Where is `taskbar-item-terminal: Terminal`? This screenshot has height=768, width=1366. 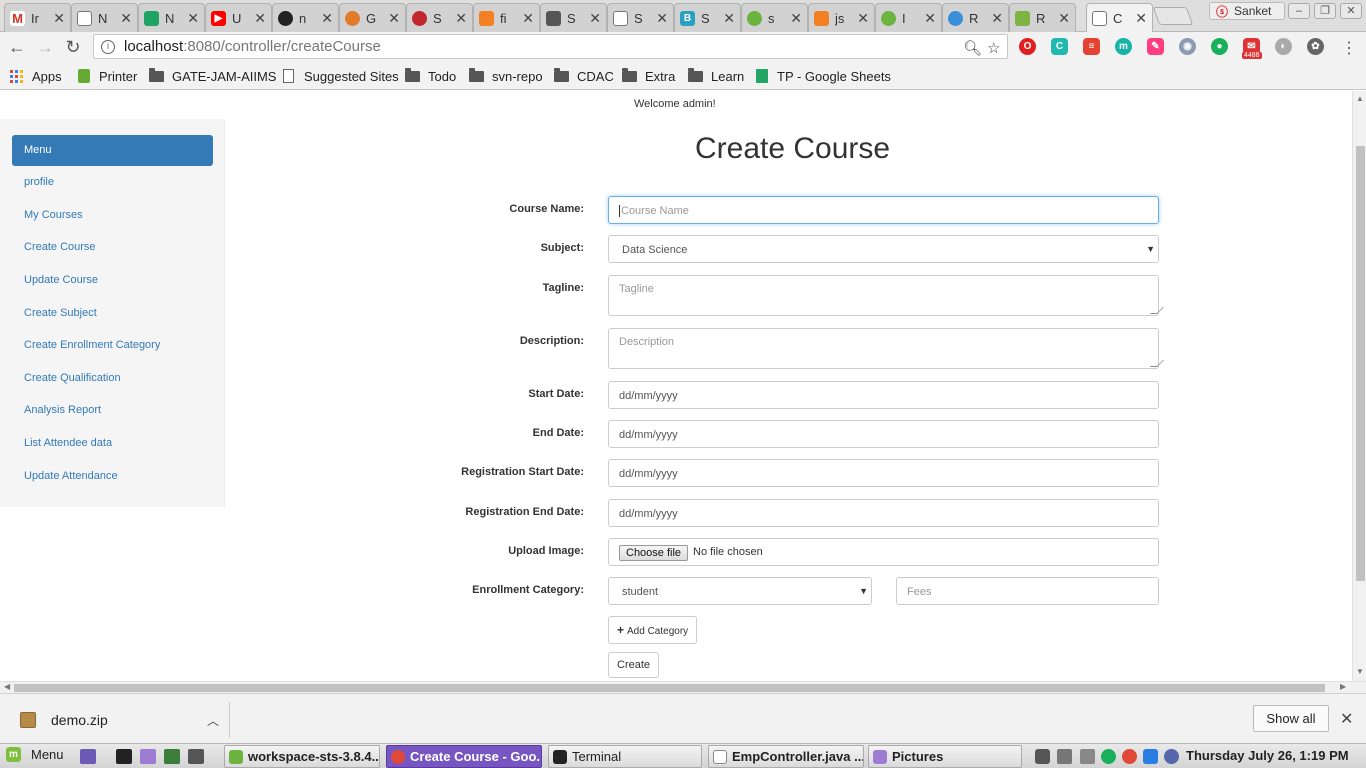
taskbar-item-terminal: Terminal is located at coordinates (625, 756).